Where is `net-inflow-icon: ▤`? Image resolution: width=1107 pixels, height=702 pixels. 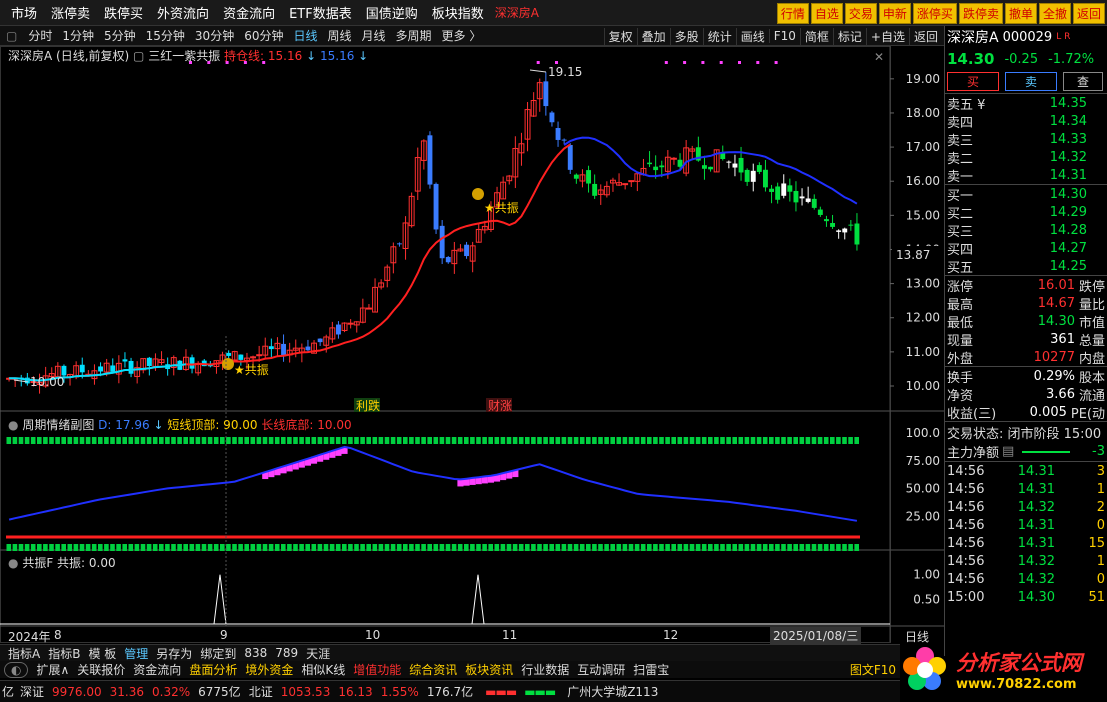 net-inflow-icon: ▤ is located at coordinates (1008, 451).